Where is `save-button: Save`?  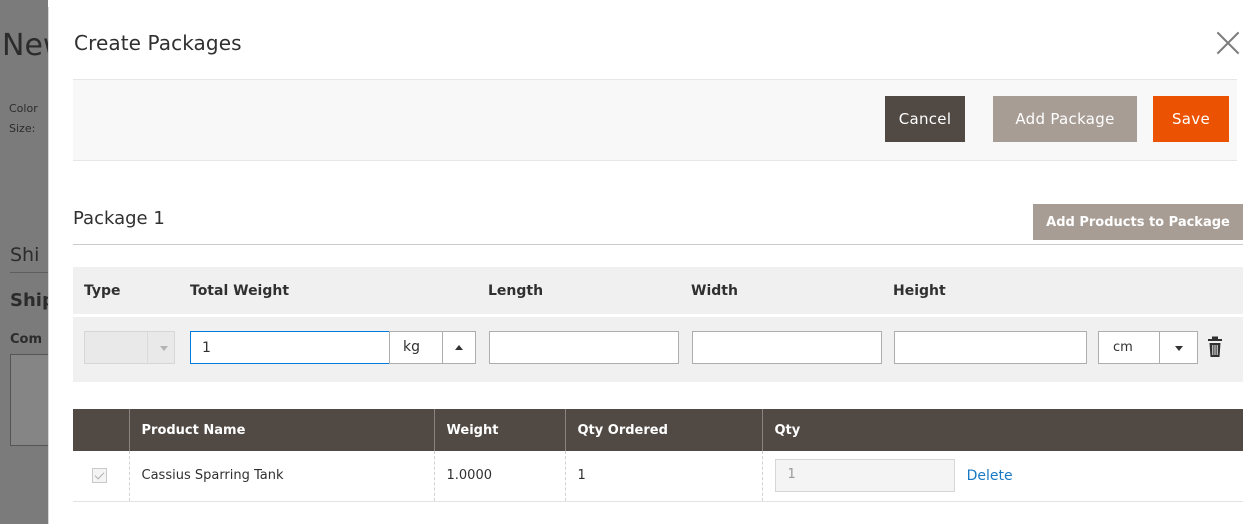
save-button: Save is located at coordinates (1191, 119).